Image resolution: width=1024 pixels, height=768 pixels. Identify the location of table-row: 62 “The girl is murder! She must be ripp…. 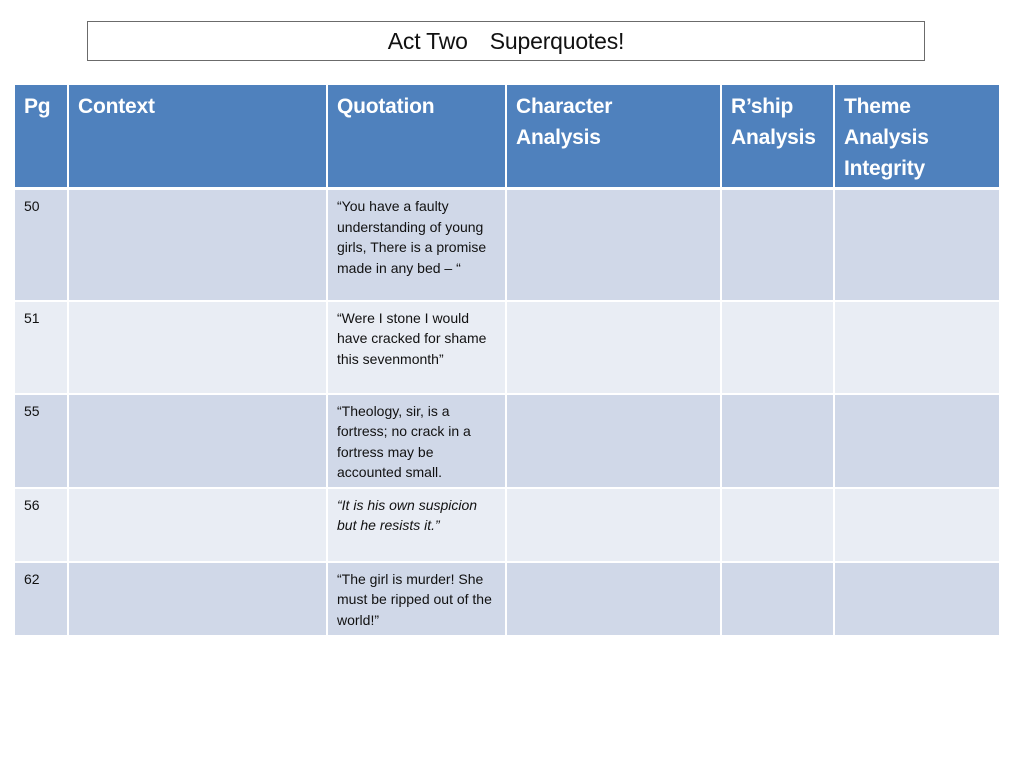
(507, 597).